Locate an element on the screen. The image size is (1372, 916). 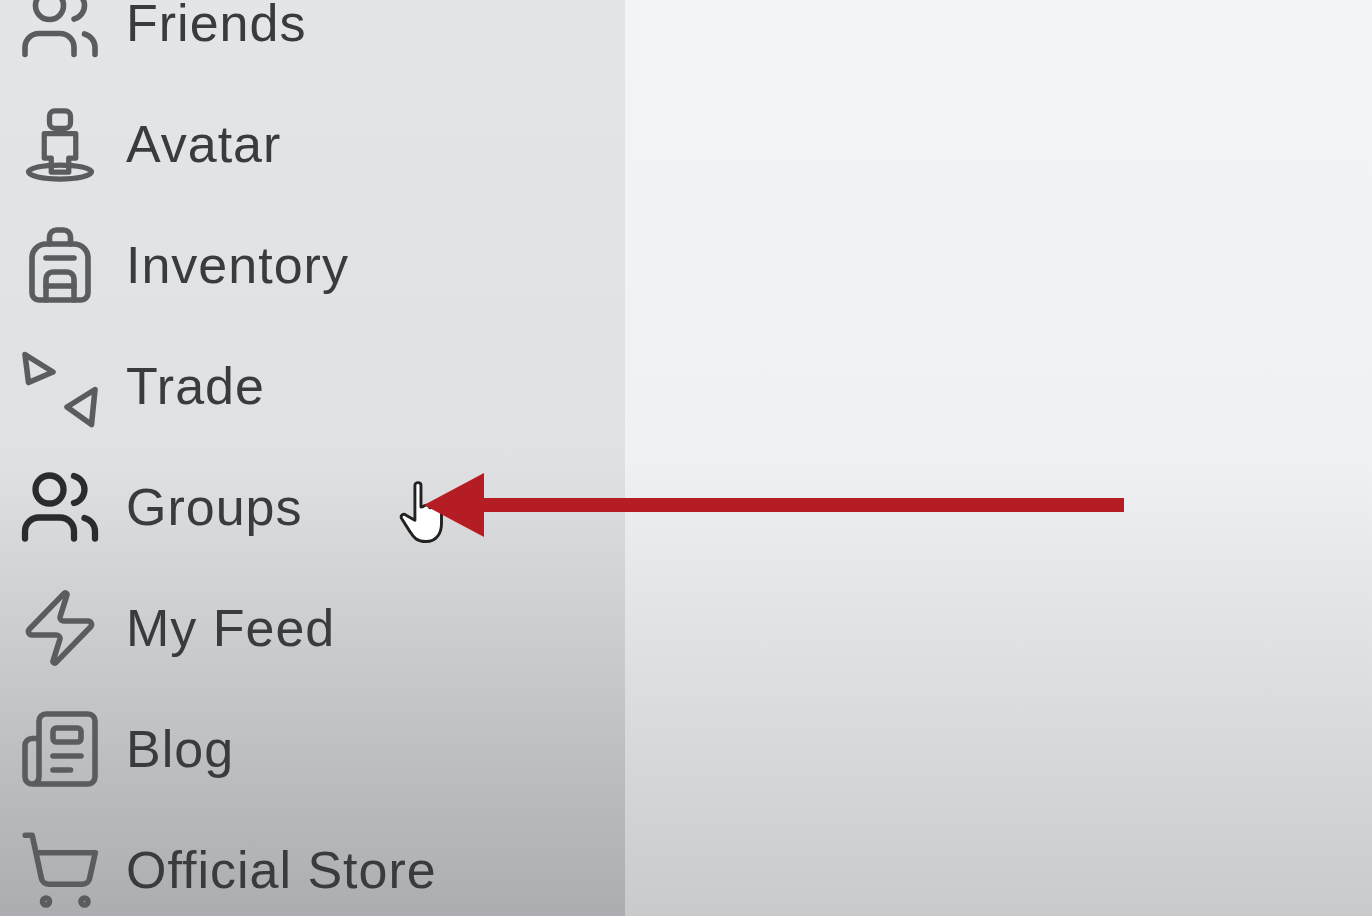
sidebar-link: Official Store is located at coordinates (281, 869).